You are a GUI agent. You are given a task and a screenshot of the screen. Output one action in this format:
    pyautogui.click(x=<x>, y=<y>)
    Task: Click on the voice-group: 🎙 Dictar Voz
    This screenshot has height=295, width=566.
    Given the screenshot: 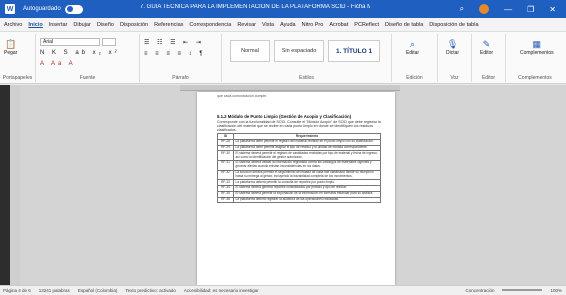 What is the action you would take?
    pyautogui.click(x=455, y=58)
    